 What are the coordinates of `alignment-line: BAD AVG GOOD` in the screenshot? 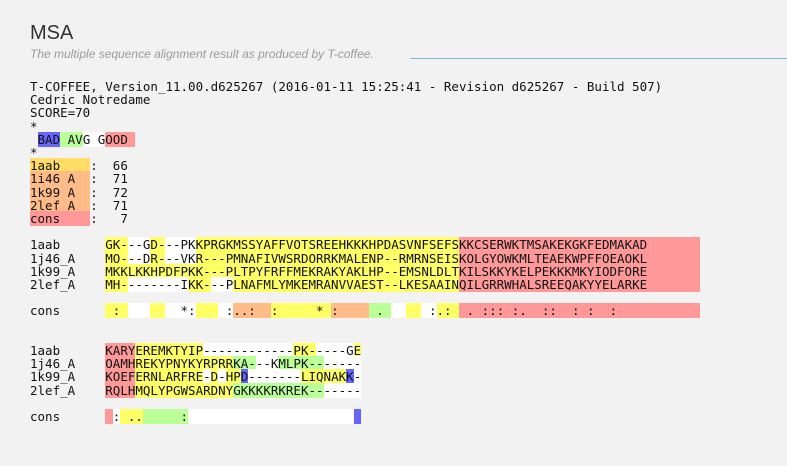 It's located at (86, 139).